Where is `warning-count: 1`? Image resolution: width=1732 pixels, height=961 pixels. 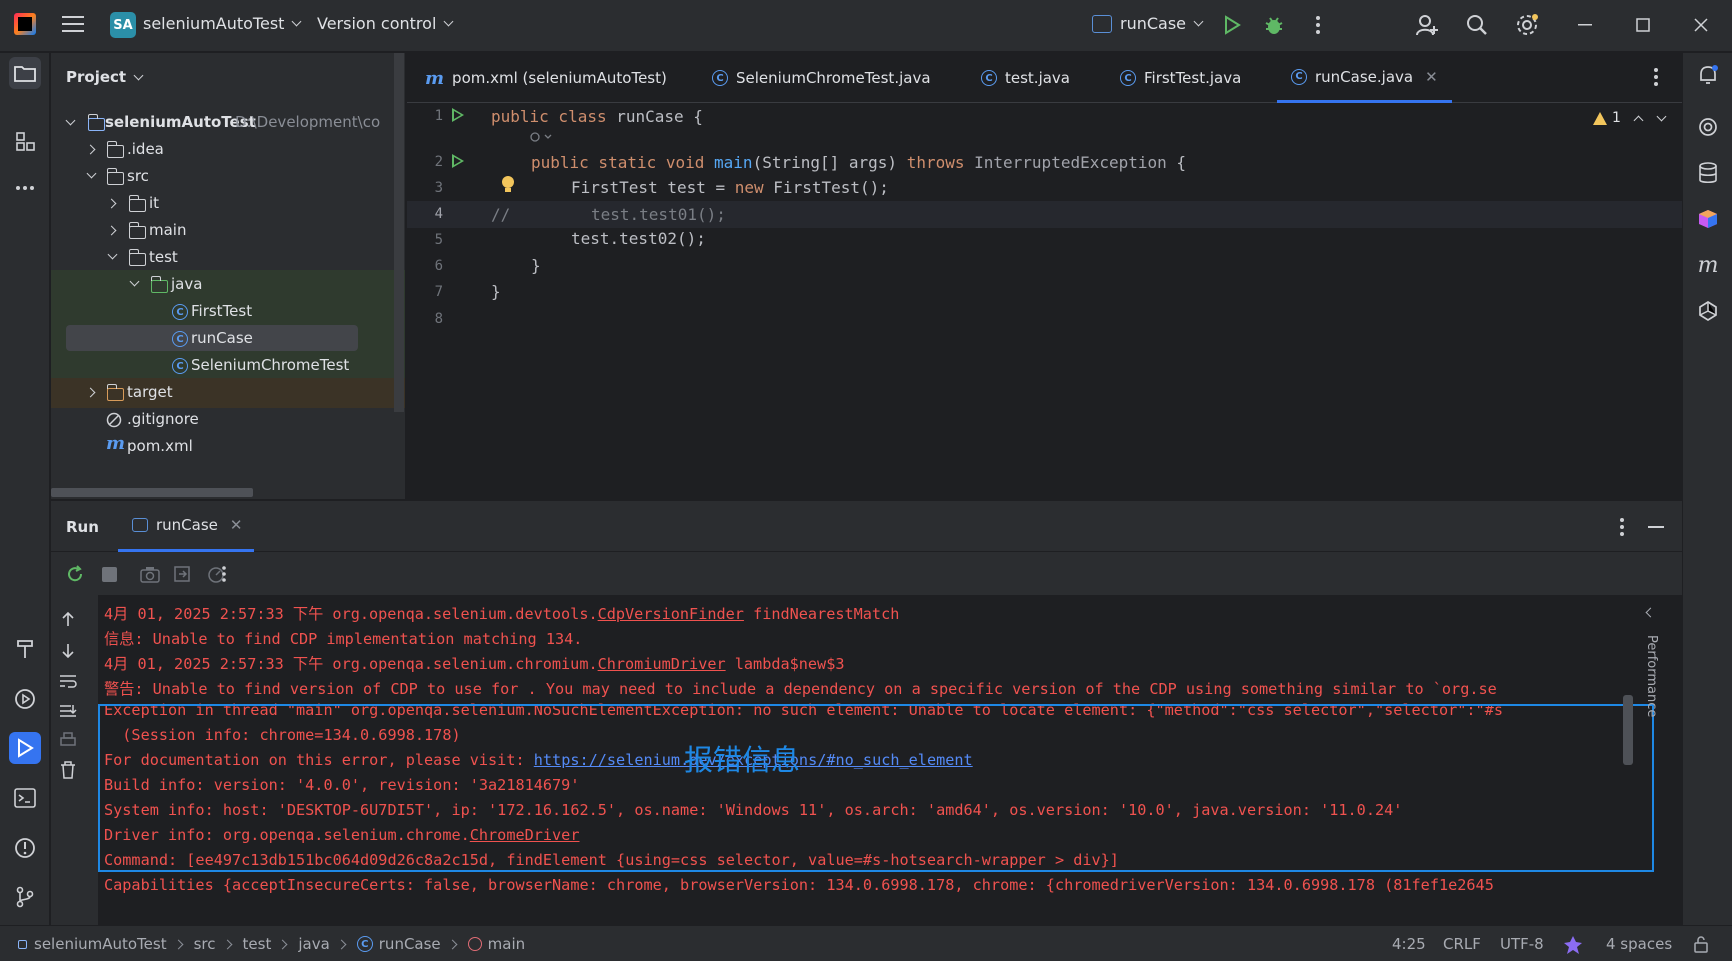 warning-count: 1 is located at coordinates (1616, 118).